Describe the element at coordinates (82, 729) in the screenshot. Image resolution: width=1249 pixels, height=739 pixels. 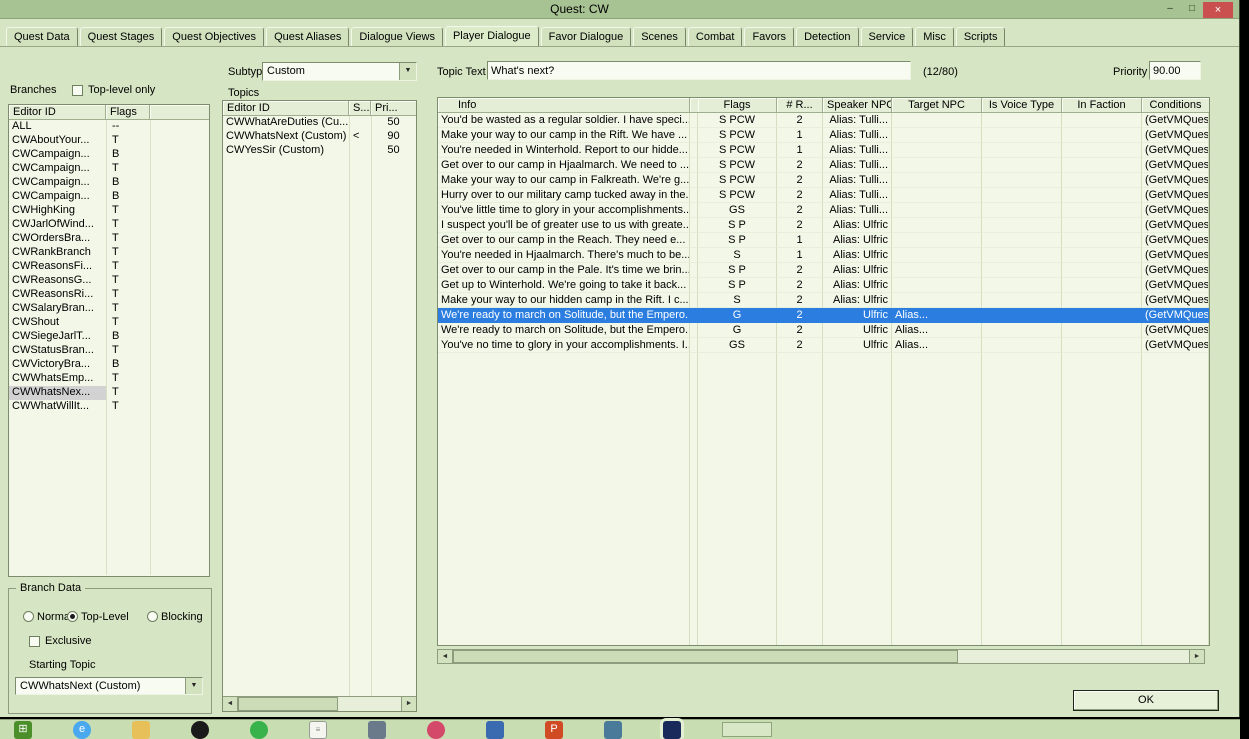
I see `browser-icon: e` at that location.